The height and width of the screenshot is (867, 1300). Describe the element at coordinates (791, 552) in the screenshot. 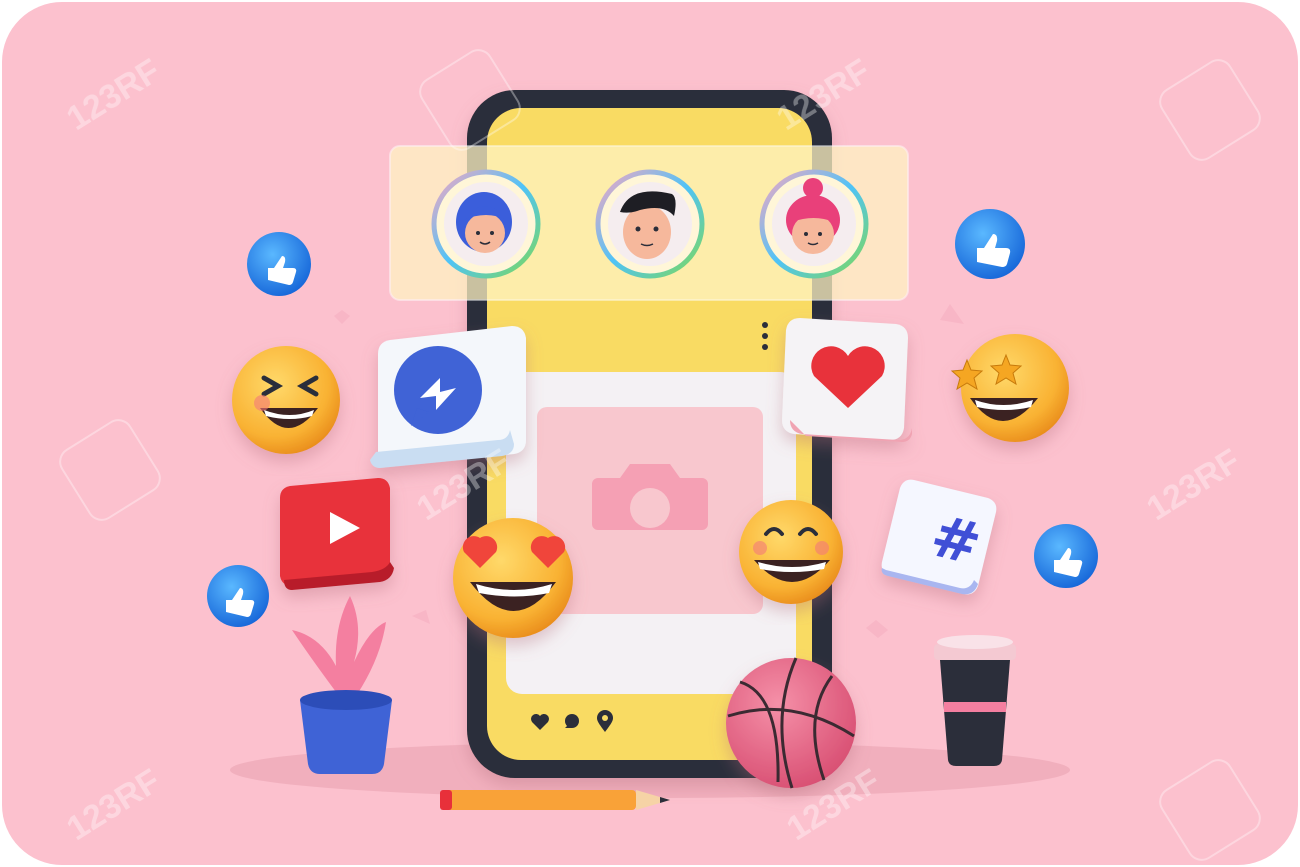

I see `grinning-emoji-icon` at that location.